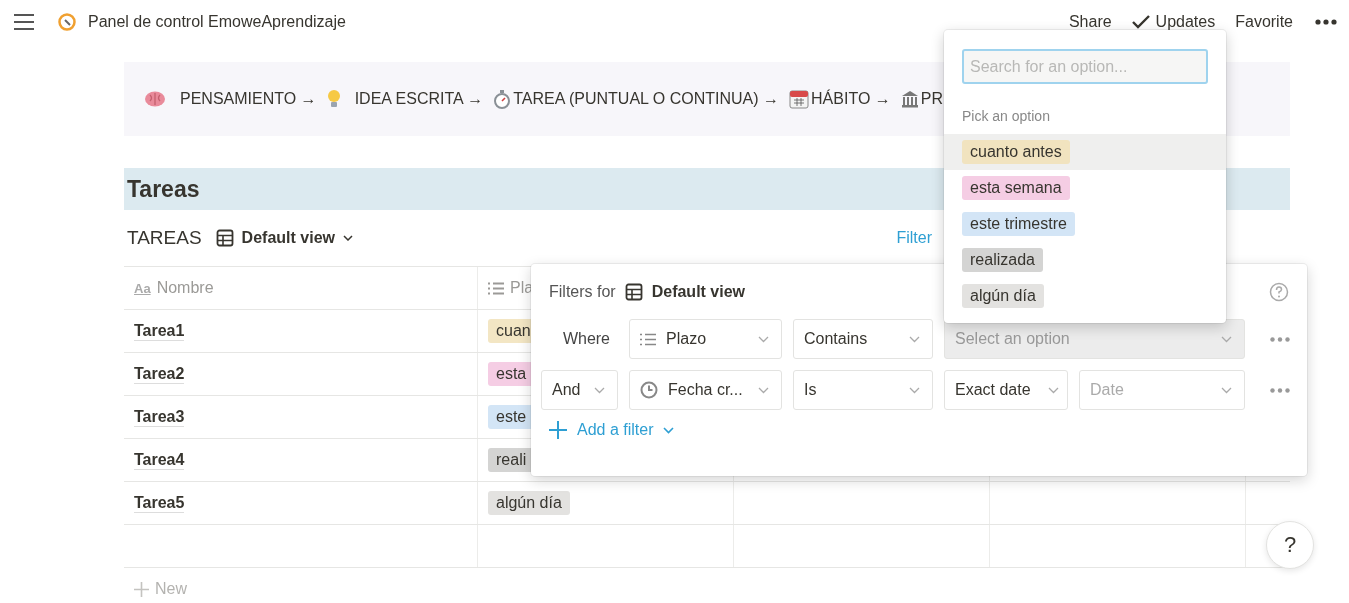 This screenshot has width=1349, height=603. I want to click on tag: esta semana, so click(1016, 188).